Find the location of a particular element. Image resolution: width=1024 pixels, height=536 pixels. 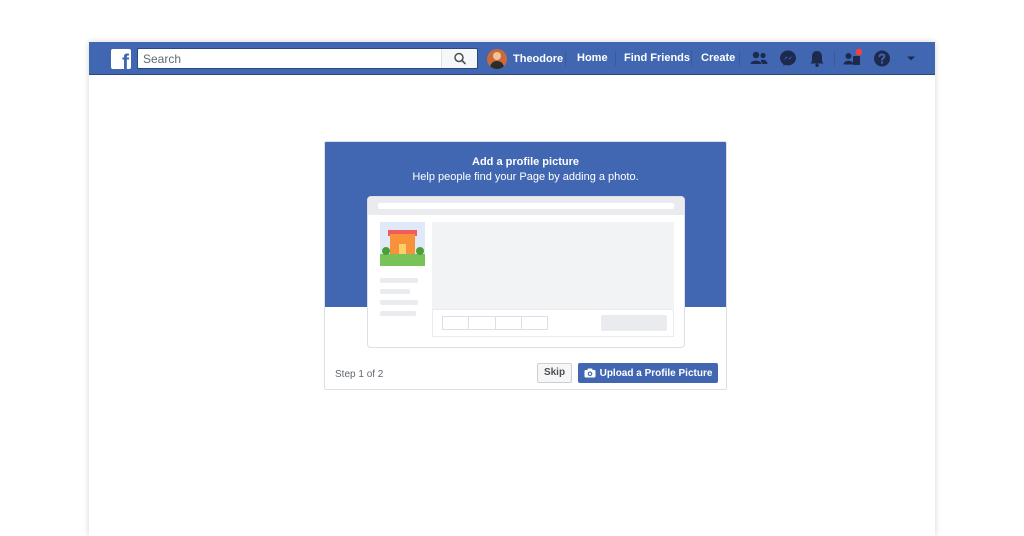

upload-profile-picture-button: Upload a Profile Picture is located at coordinates (648, 373).